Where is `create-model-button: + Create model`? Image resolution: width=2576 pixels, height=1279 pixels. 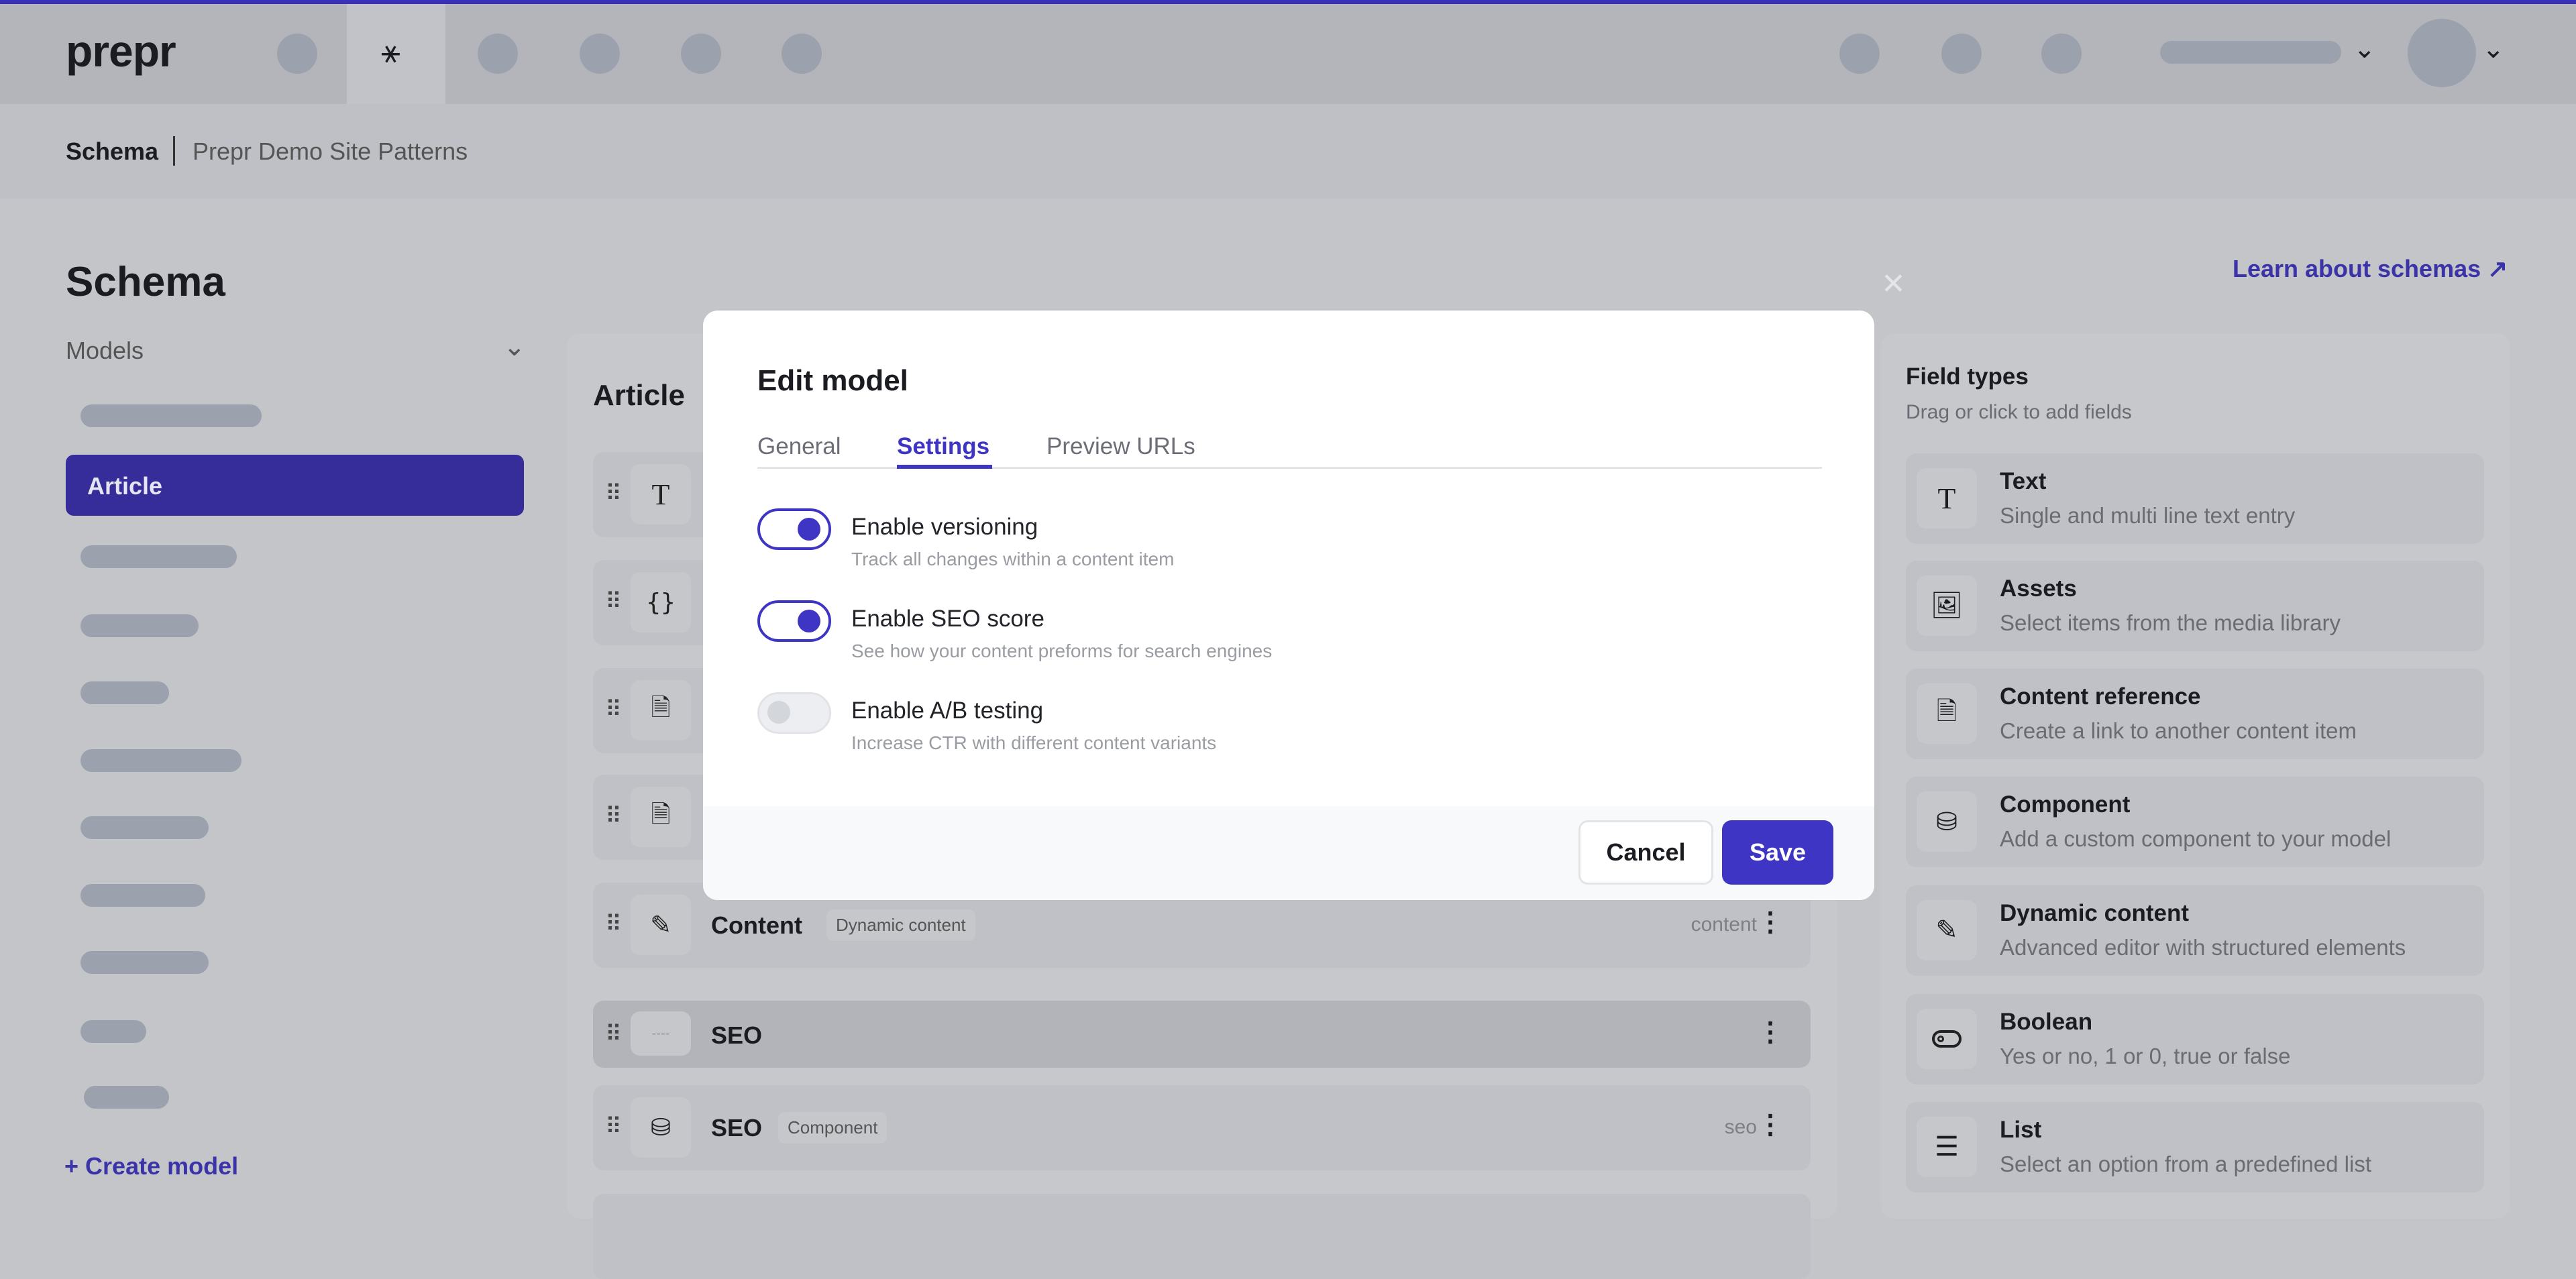 create-model-button: + Create model is located at coordinates (151, 1166).